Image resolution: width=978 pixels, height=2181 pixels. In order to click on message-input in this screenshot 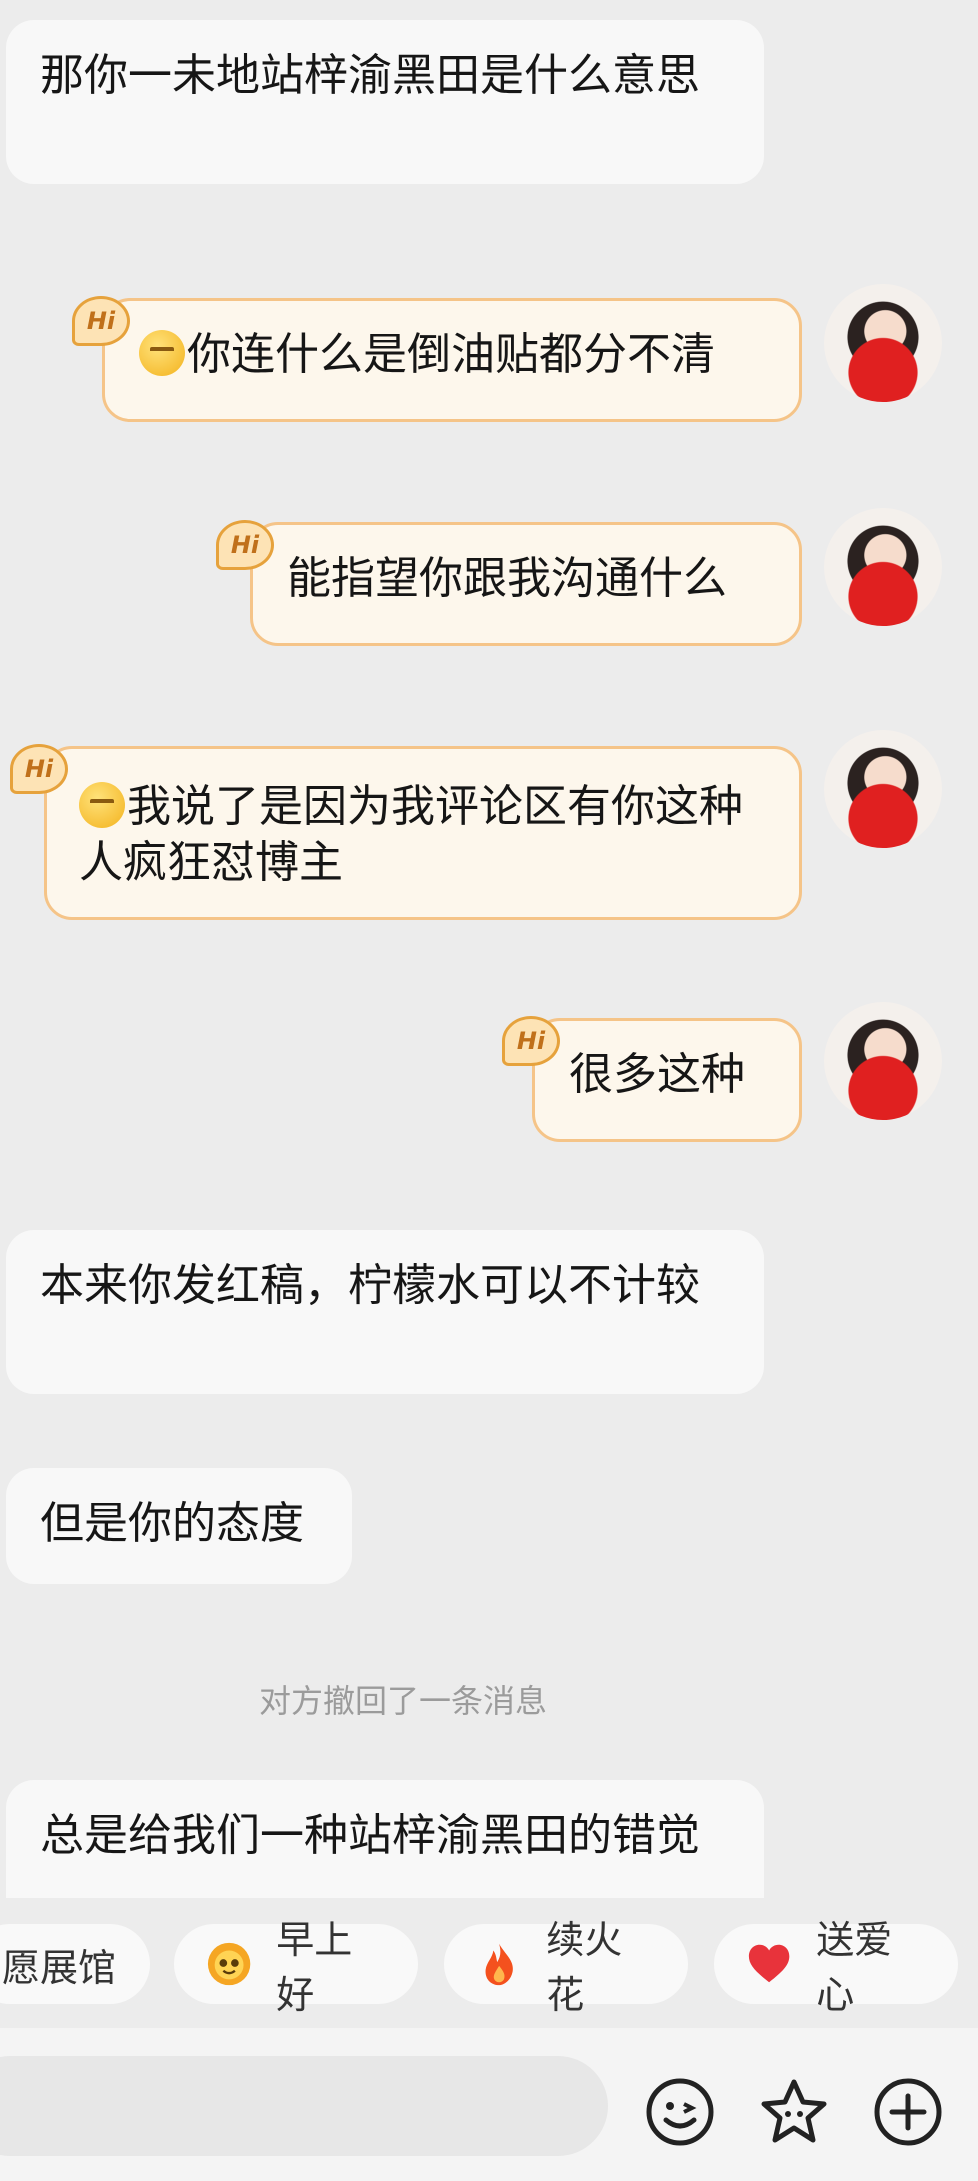, I will do `click(304, 2106)`.